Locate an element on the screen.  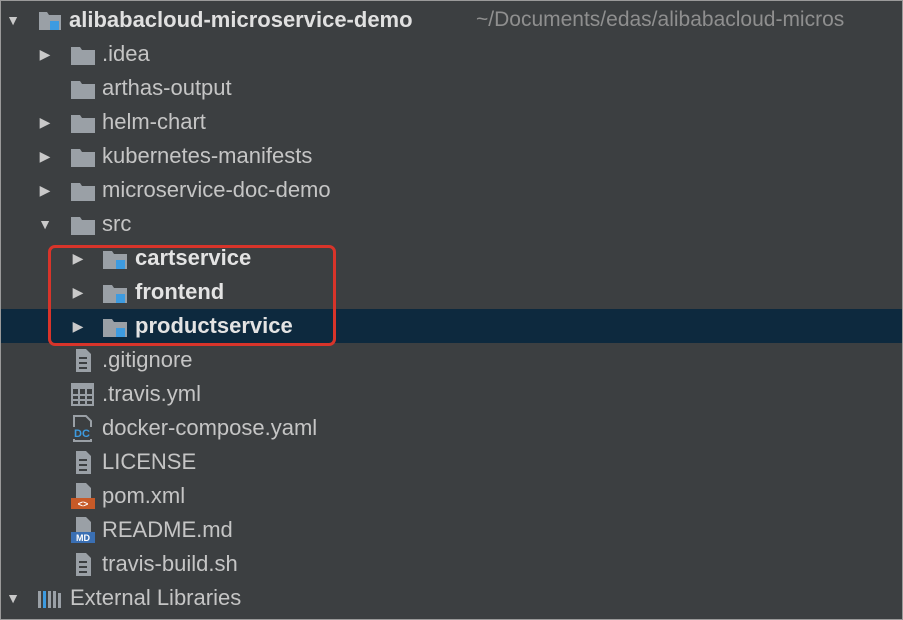
markdown-file-icon: MD is located at coordinates (83, 530).